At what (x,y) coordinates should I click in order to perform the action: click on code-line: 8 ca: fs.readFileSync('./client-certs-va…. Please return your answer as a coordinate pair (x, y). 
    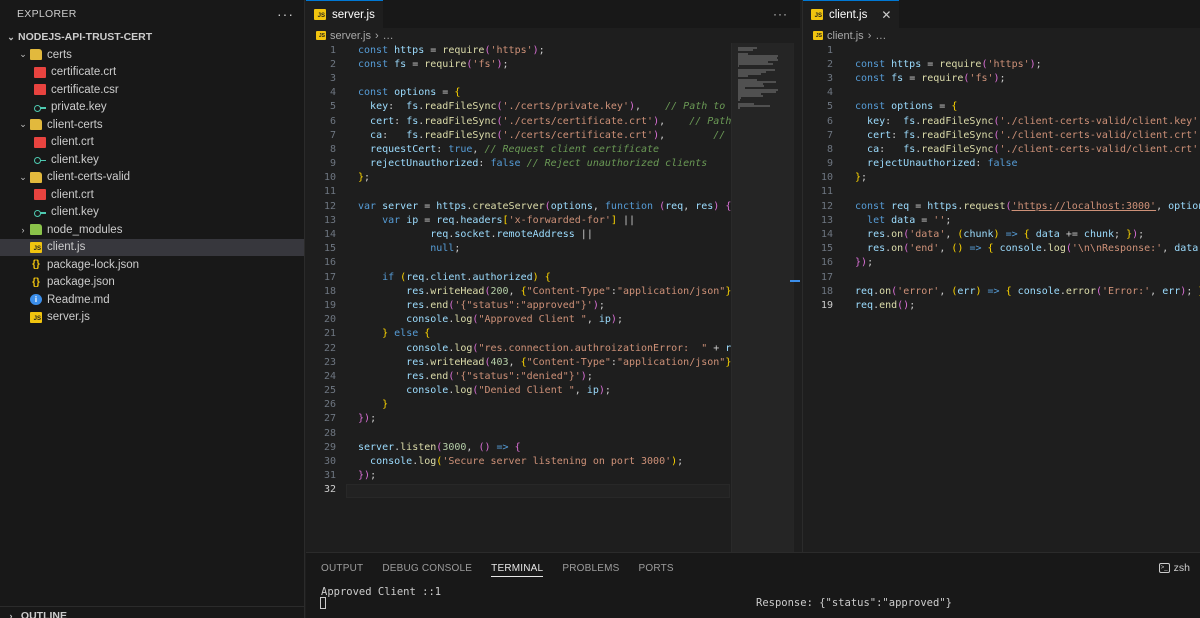
    Looking at the image, I should click on (1001, 149).